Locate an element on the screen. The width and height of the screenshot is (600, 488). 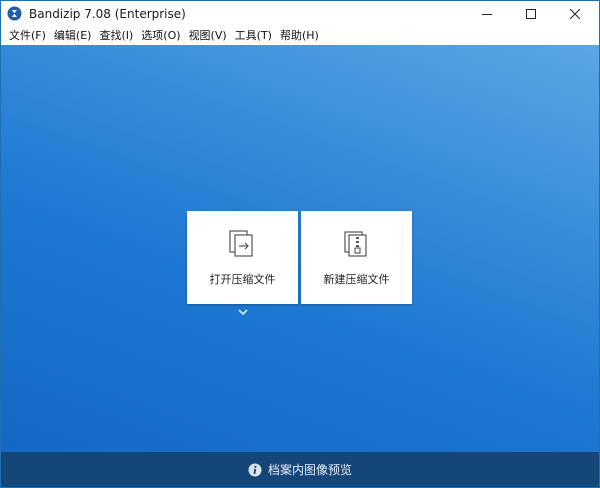
image-preview-bar: 档案内图像预览 is located at coordinates (300, 469).